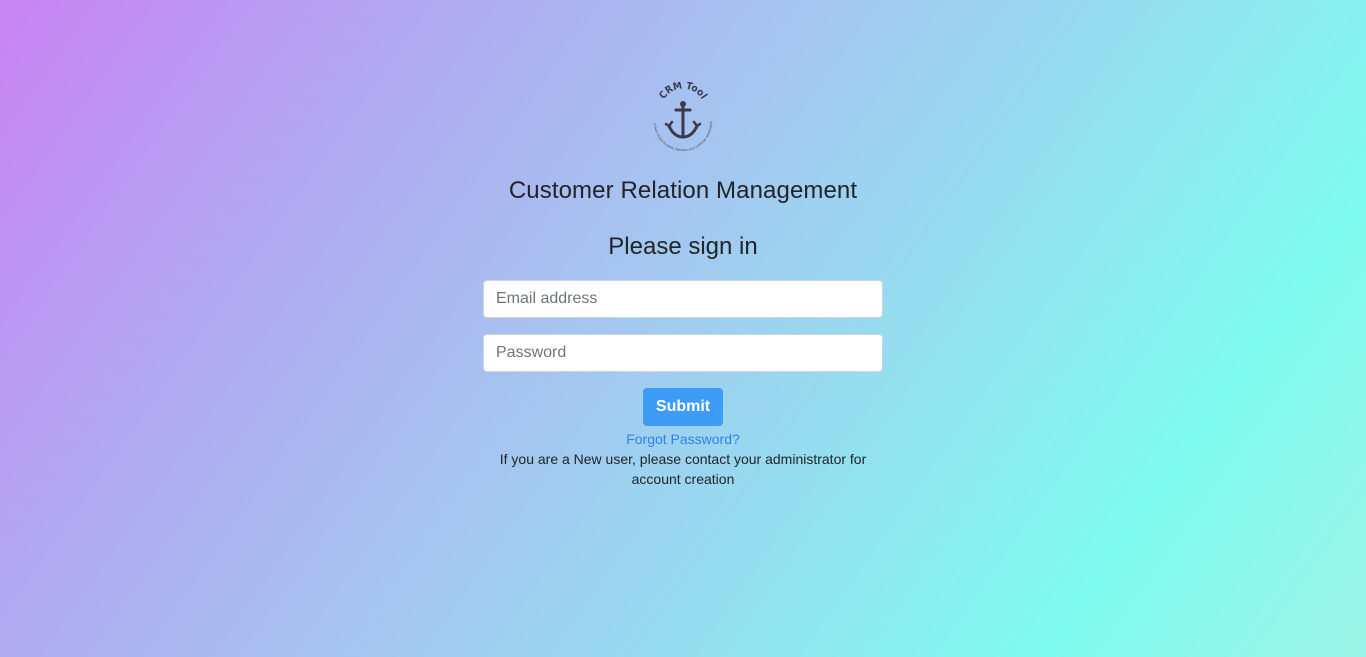 This screenshot has width=1366, height=657. I want to click on svg-text: CRM Tool, so click(682, 91).